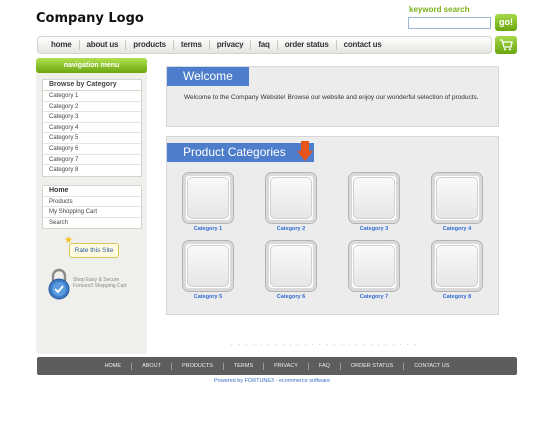  I want to click on sidebar-category-5: Category 5, so click(92, 138).